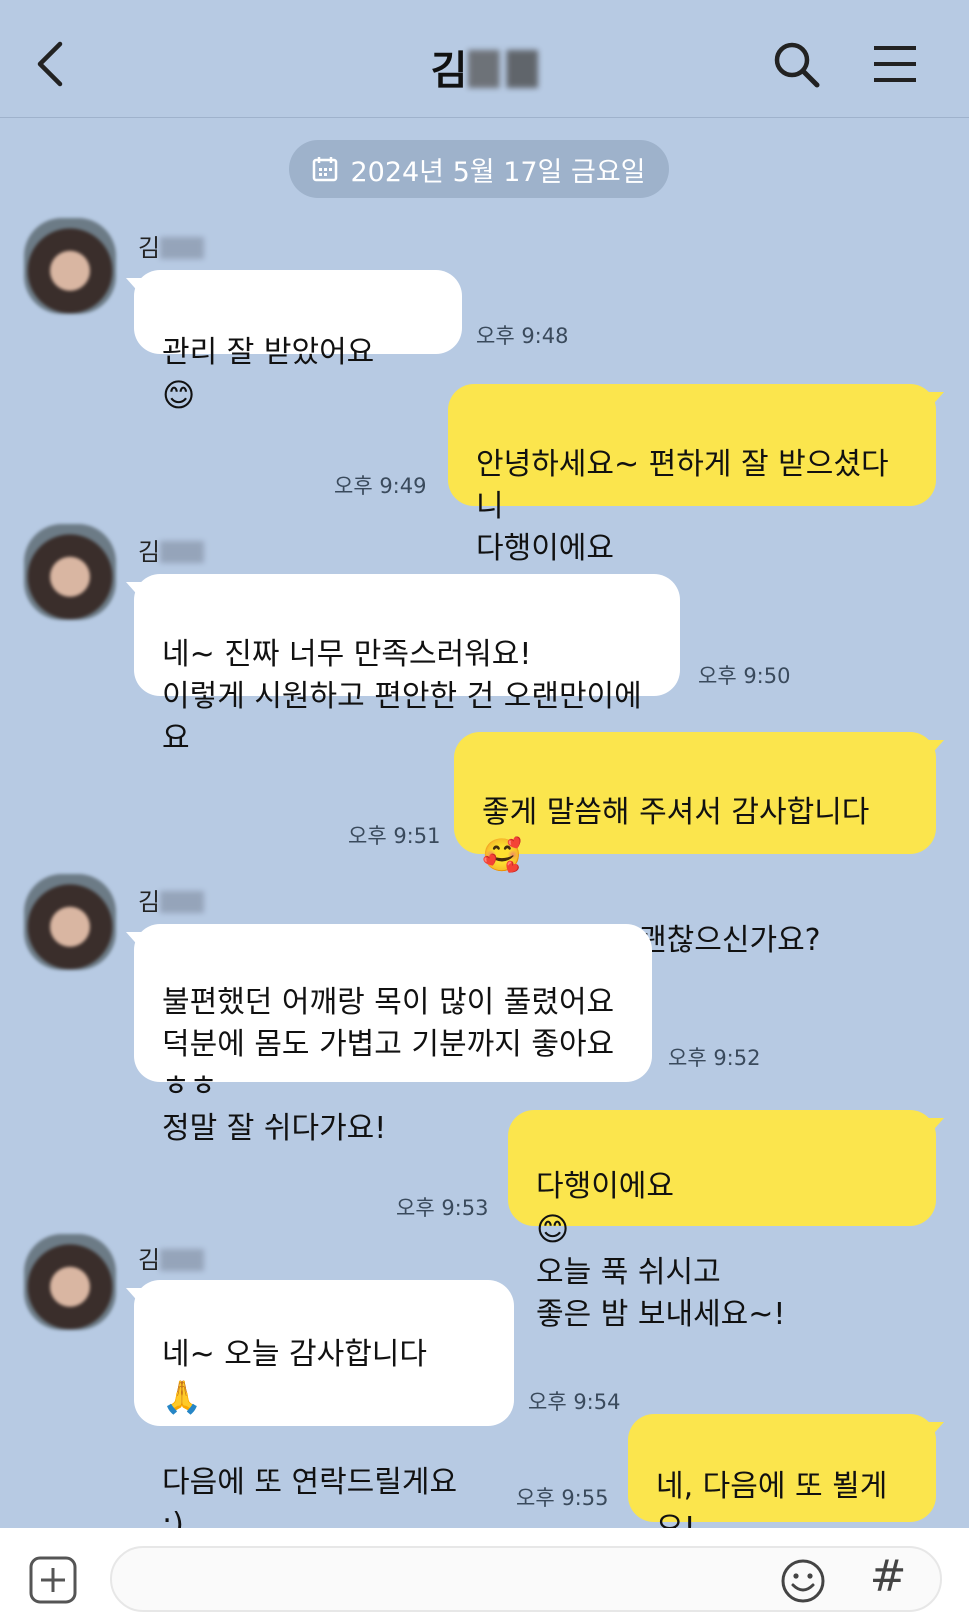 The image size is (969, 1624). Describe the element at coordinates (268, 352) in the screenshot. I see `message-text: 관리 잘 받았어요` at that location.